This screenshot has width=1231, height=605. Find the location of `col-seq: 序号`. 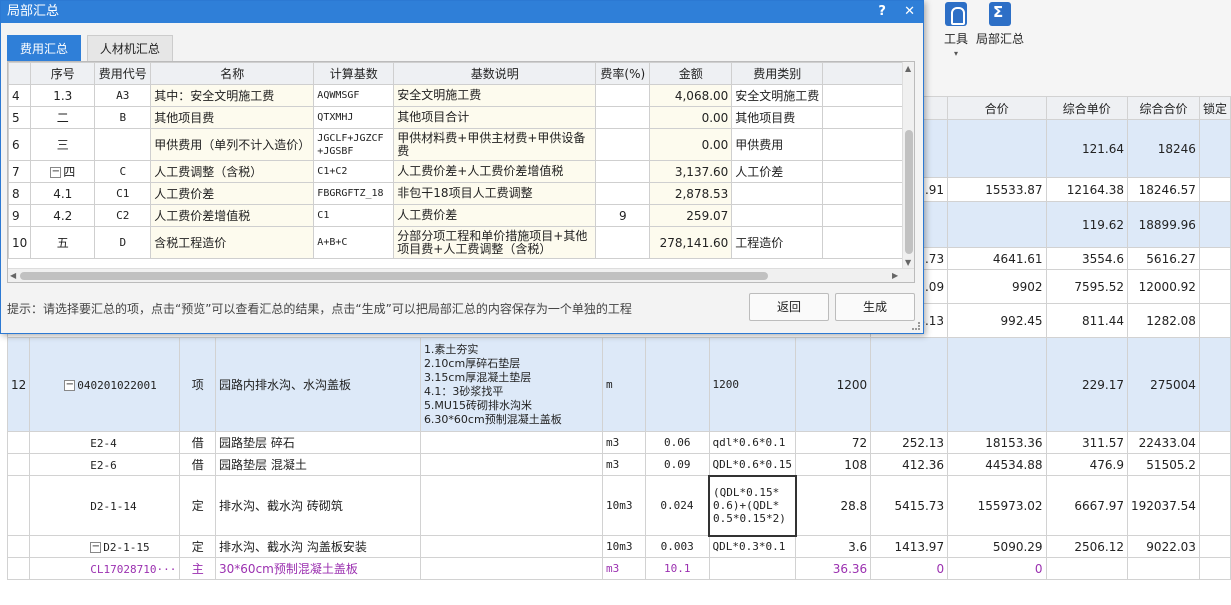

col-seq: 序号 is located at coordinates (63, 73).